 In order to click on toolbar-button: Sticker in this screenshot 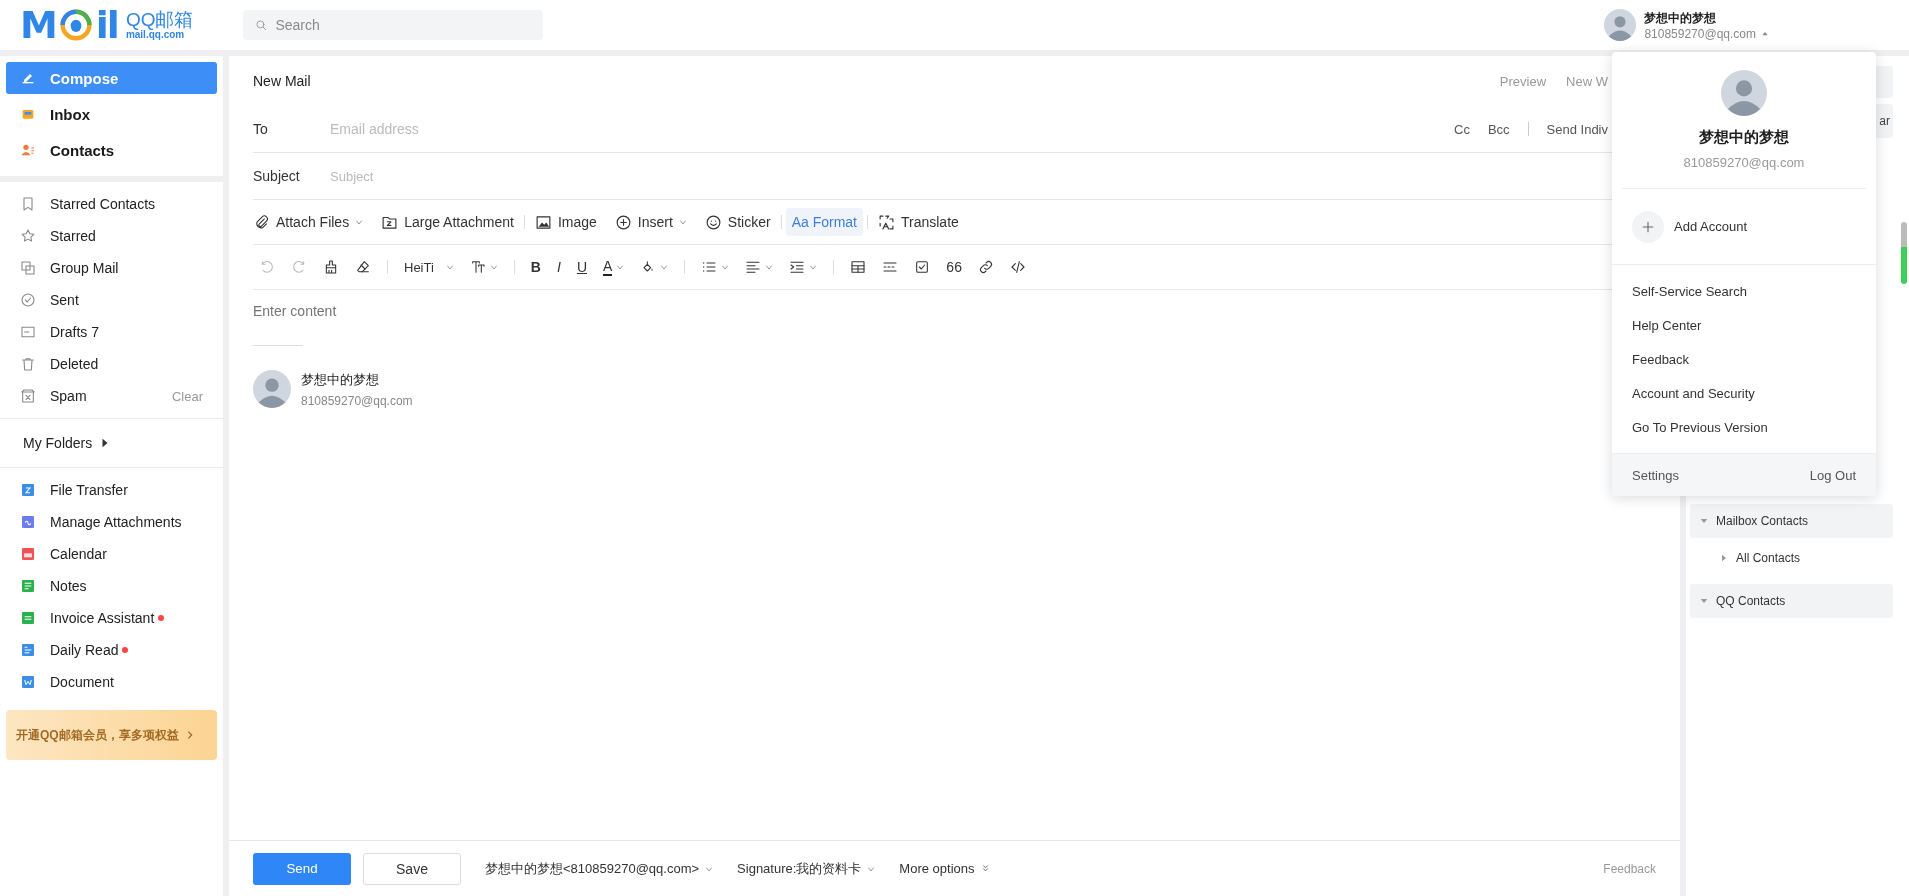, I will do `click(737, 222)`.